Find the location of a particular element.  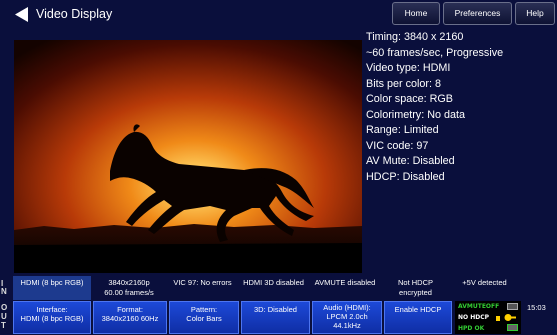

info-video-type: Video type: HDMI is located at coordinates (408, 68).